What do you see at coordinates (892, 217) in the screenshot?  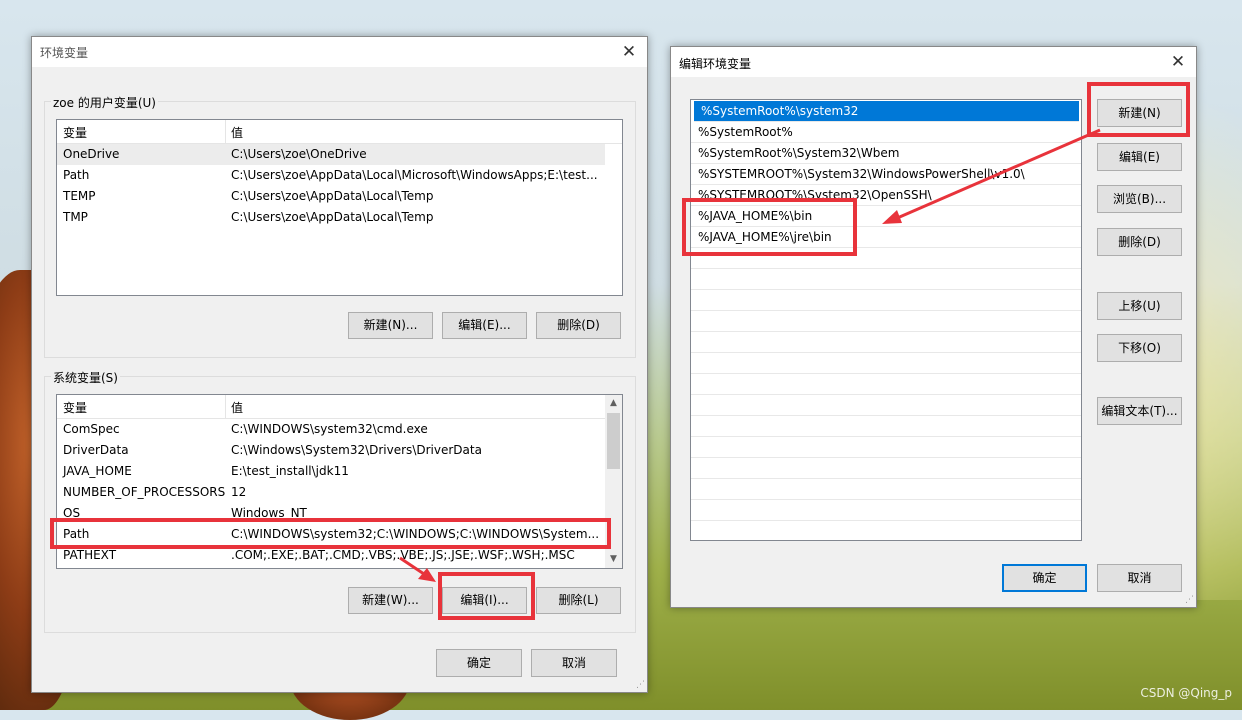 I see `annotation-arrowhead` at bounding box center [892, 217].